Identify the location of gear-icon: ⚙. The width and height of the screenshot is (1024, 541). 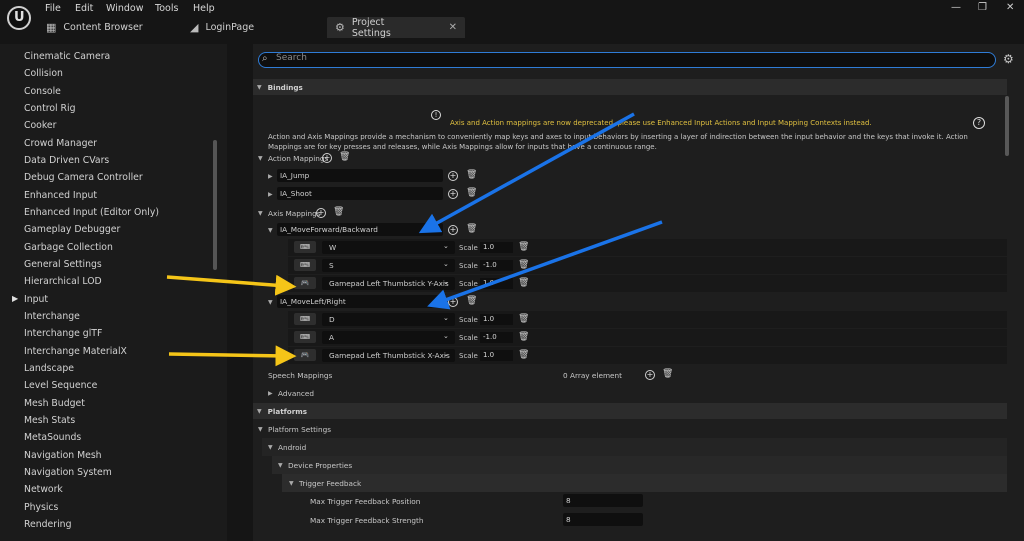
(1008, 59).